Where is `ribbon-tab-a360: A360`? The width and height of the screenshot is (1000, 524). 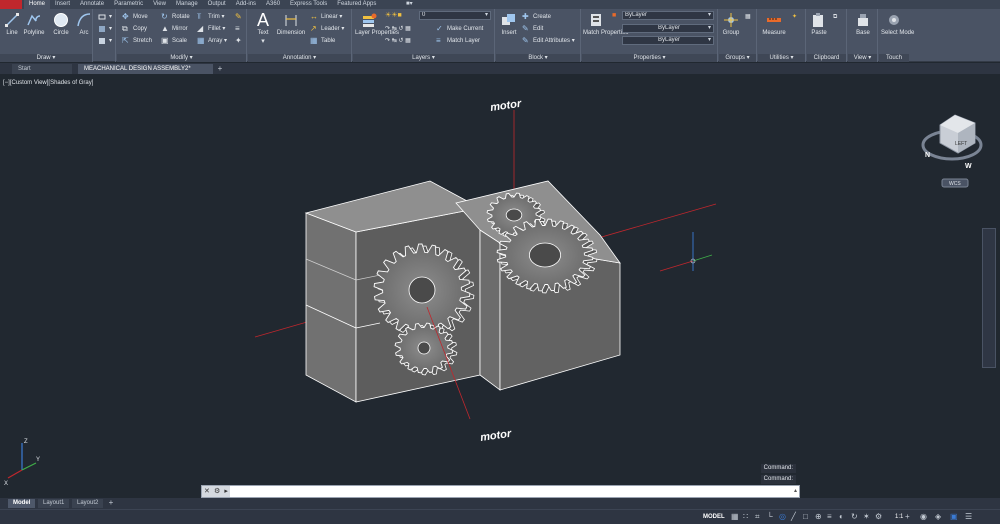
ribbon-tab-a360: A360 is located at coordinates (273, 4).